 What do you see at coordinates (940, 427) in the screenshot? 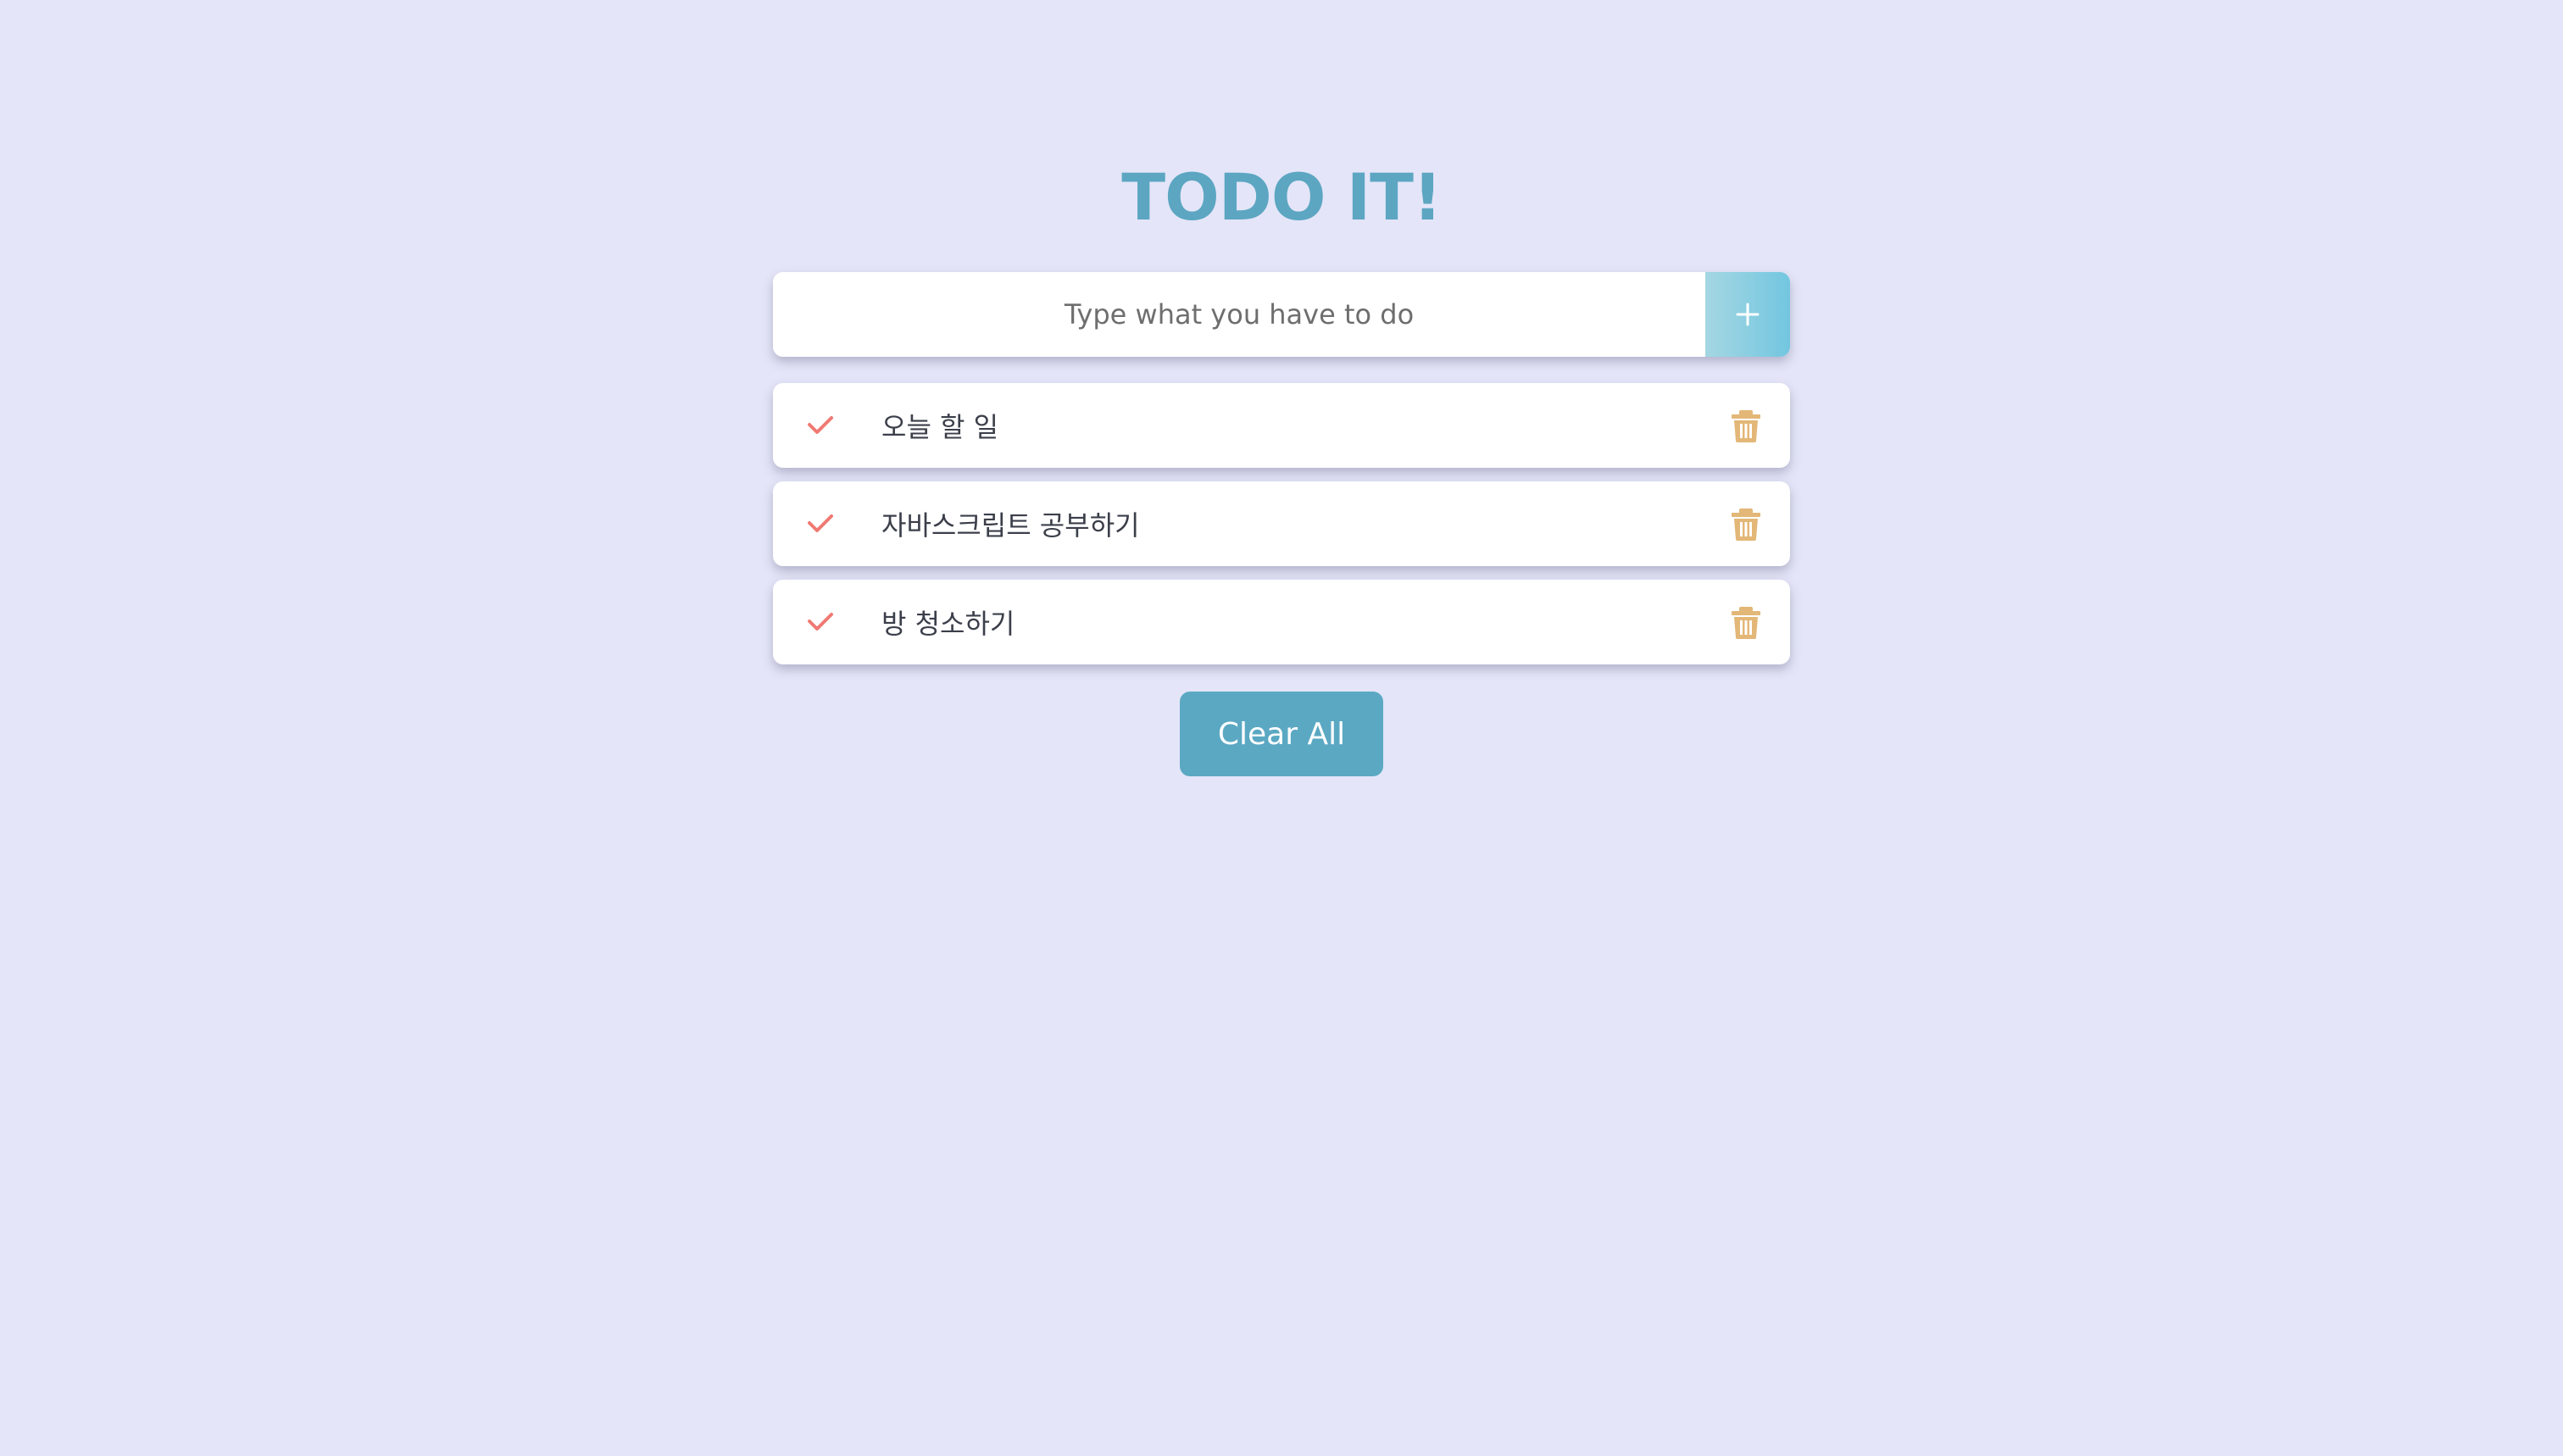
I see `todo-item-text: 오늘 할 일` at bounding box center [940, 427].